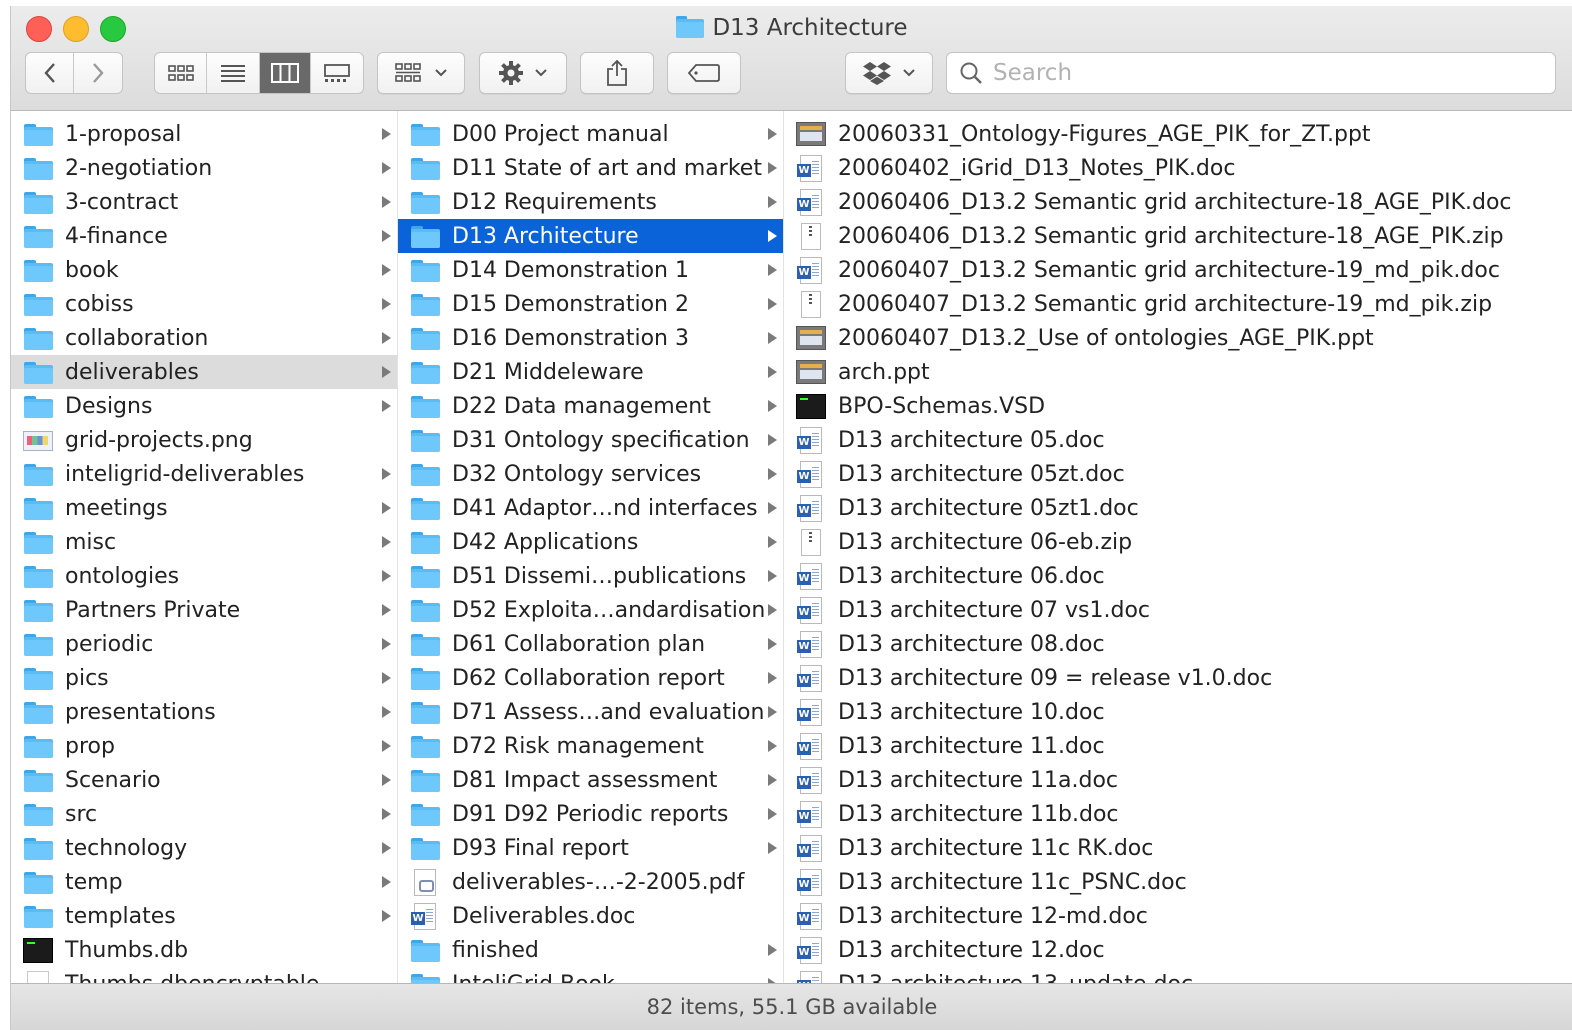 The image size is (1572, 1030). Describe the element at coordinates (590, 712) in the screenshot. I see `folder-row: D71 Assess…and evaluation` at that location.